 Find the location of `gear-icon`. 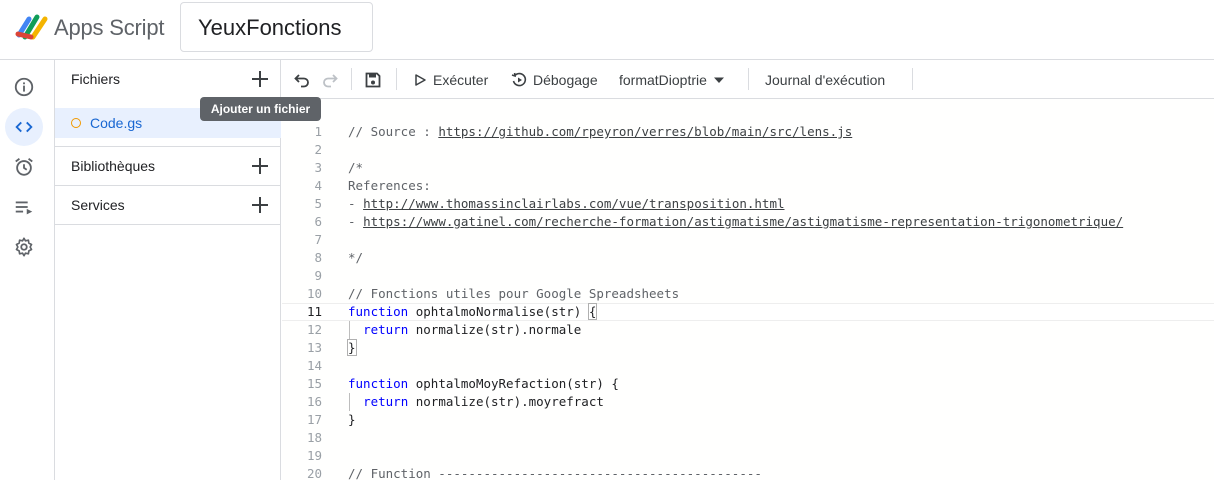

gear-icon is located at coordinates (24, 247).